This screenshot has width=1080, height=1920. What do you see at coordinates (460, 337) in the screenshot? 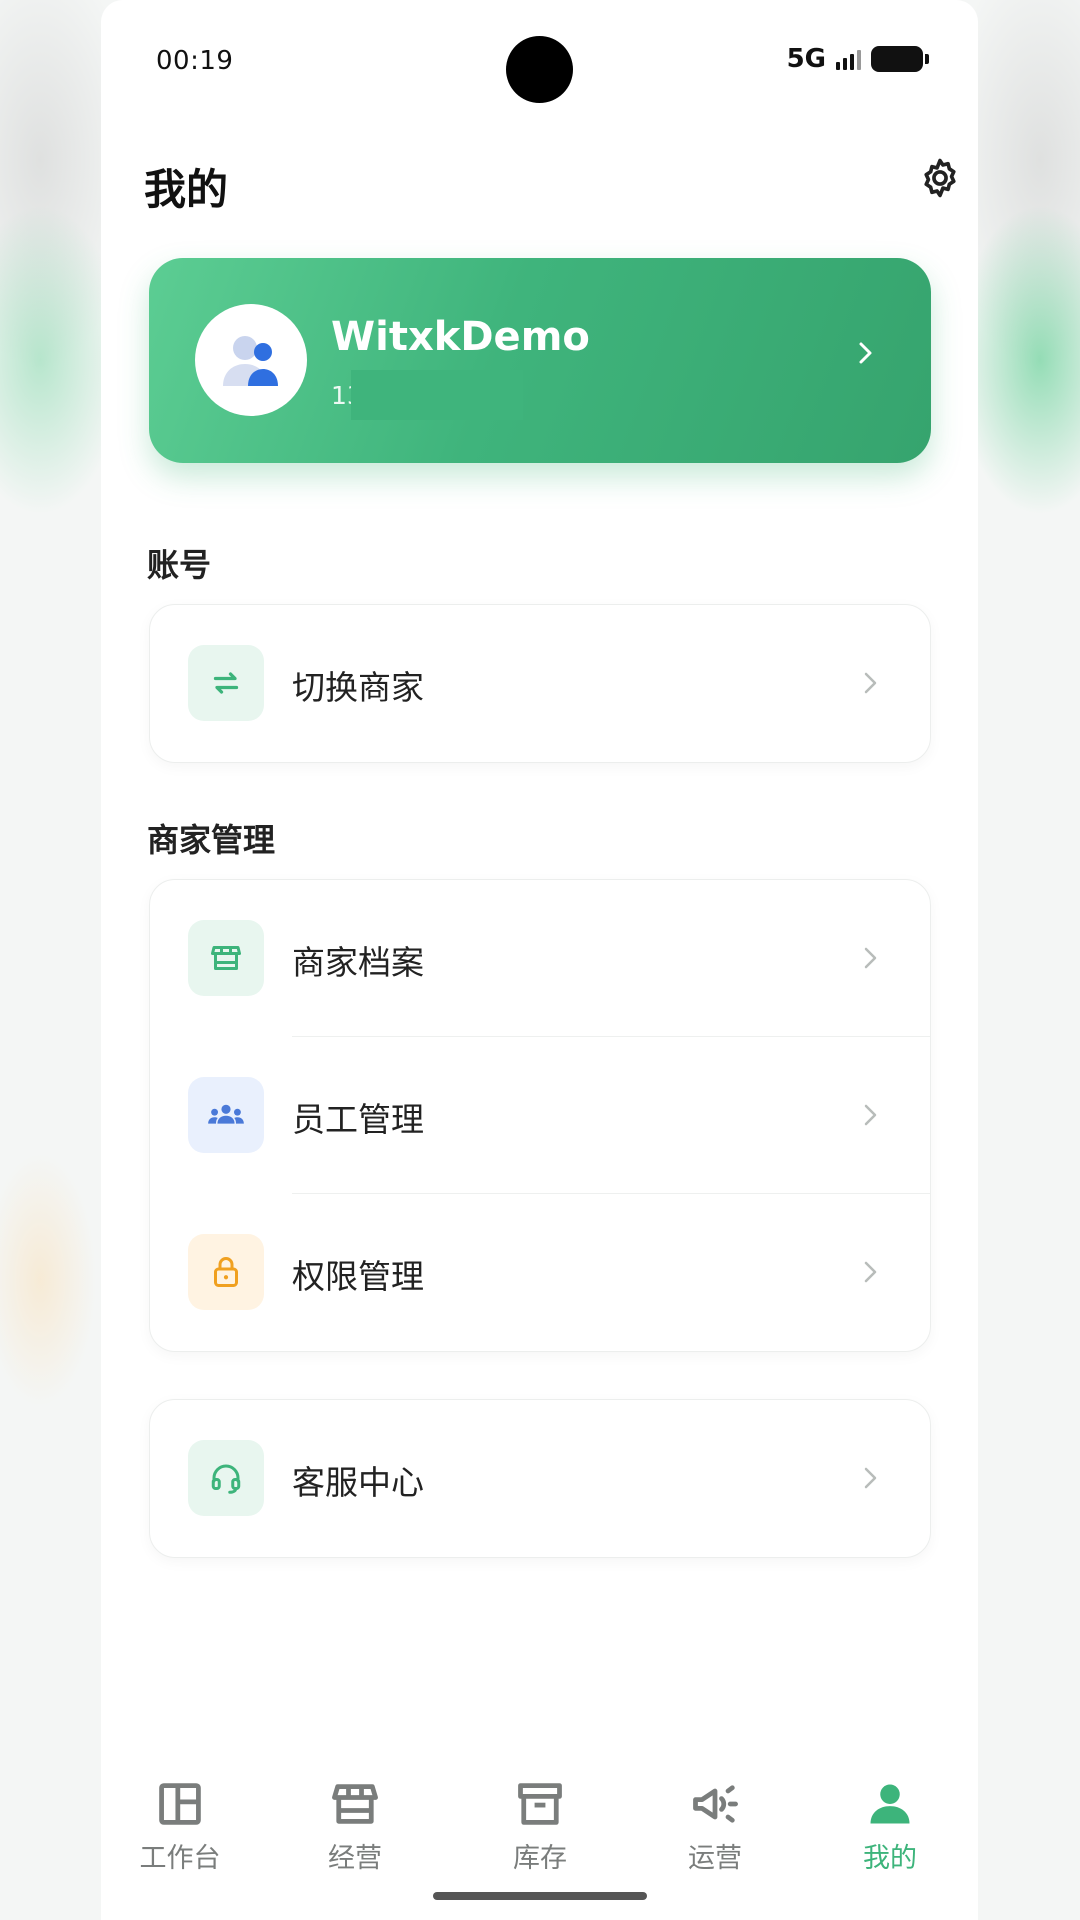
I see `profile-name: WitxkDemo` at bounding box center [460, 337].